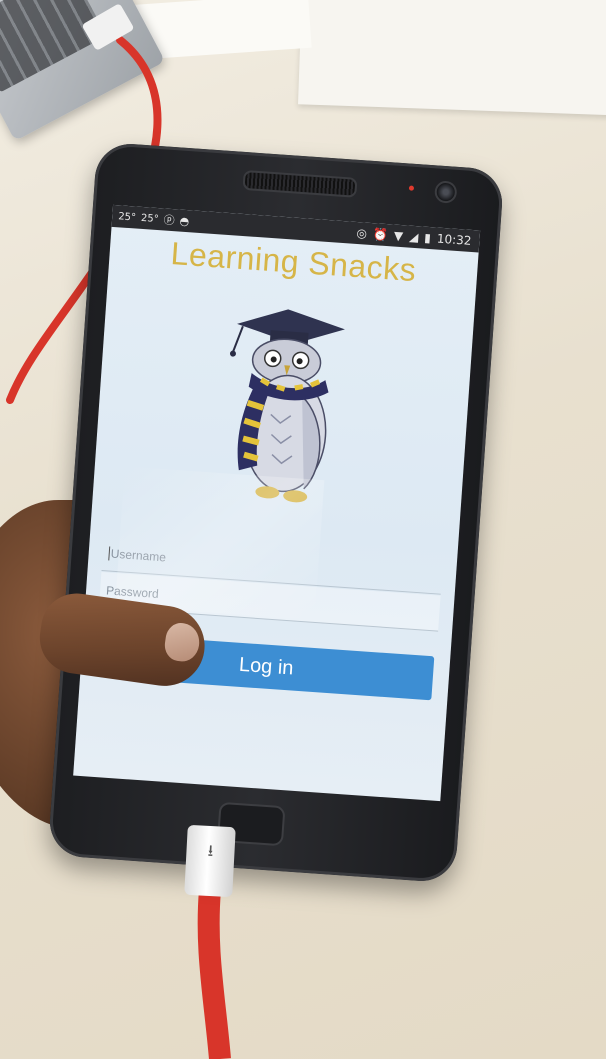 Image resolution: width=606 pixels, height=1059 pixels. I want to click on pinterest-icon: ⓟ, so click(169, 220).